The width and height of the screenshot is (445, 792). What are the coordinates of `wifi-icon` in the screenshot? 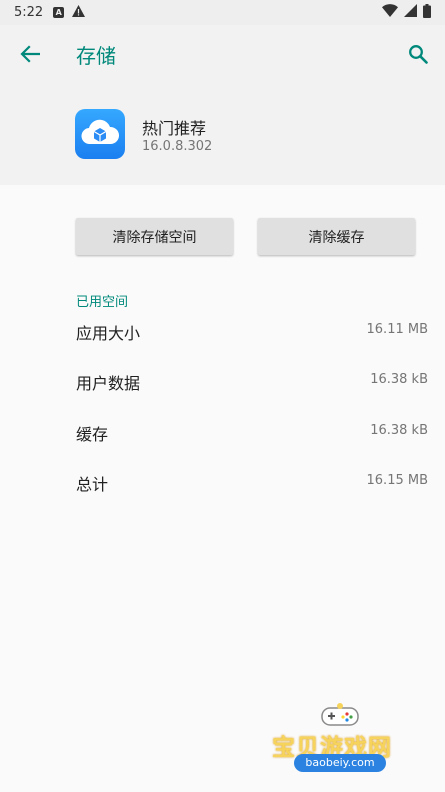 It's located at (390, 12).